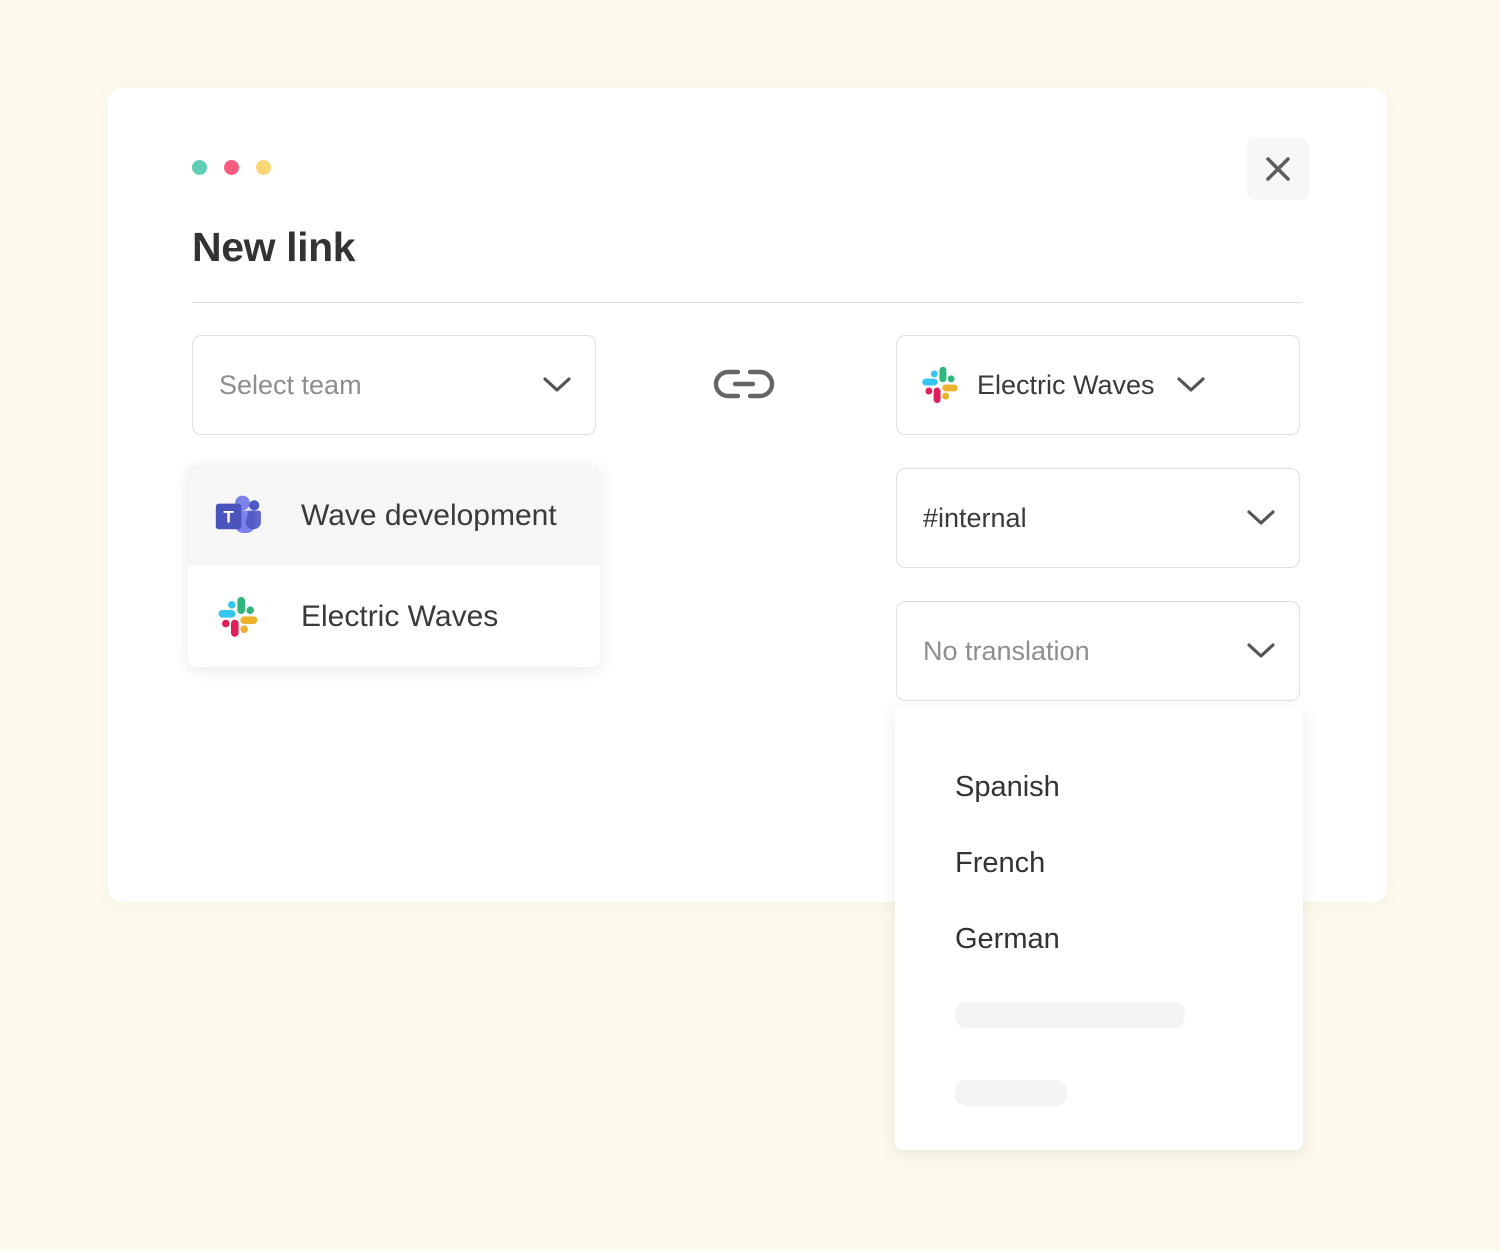 Image resolution: width=1500 pixels, height=1251 pixels. I want to click on channel-select: #internal, so click(1098, 518).